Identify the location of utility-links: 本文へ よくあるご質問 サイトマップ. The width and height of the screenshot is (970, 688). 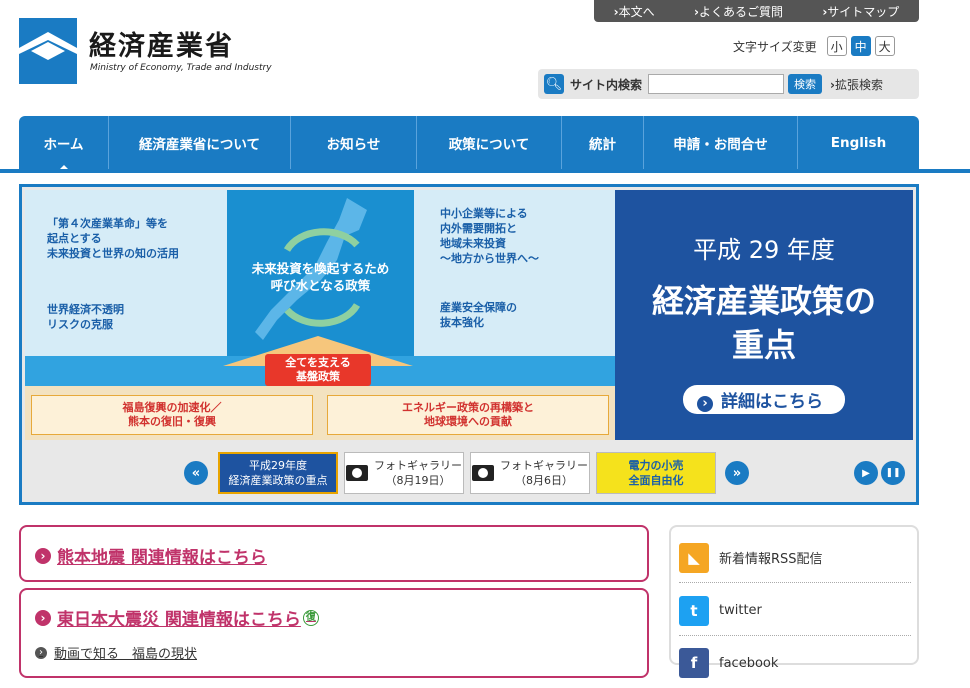
(756, 11).